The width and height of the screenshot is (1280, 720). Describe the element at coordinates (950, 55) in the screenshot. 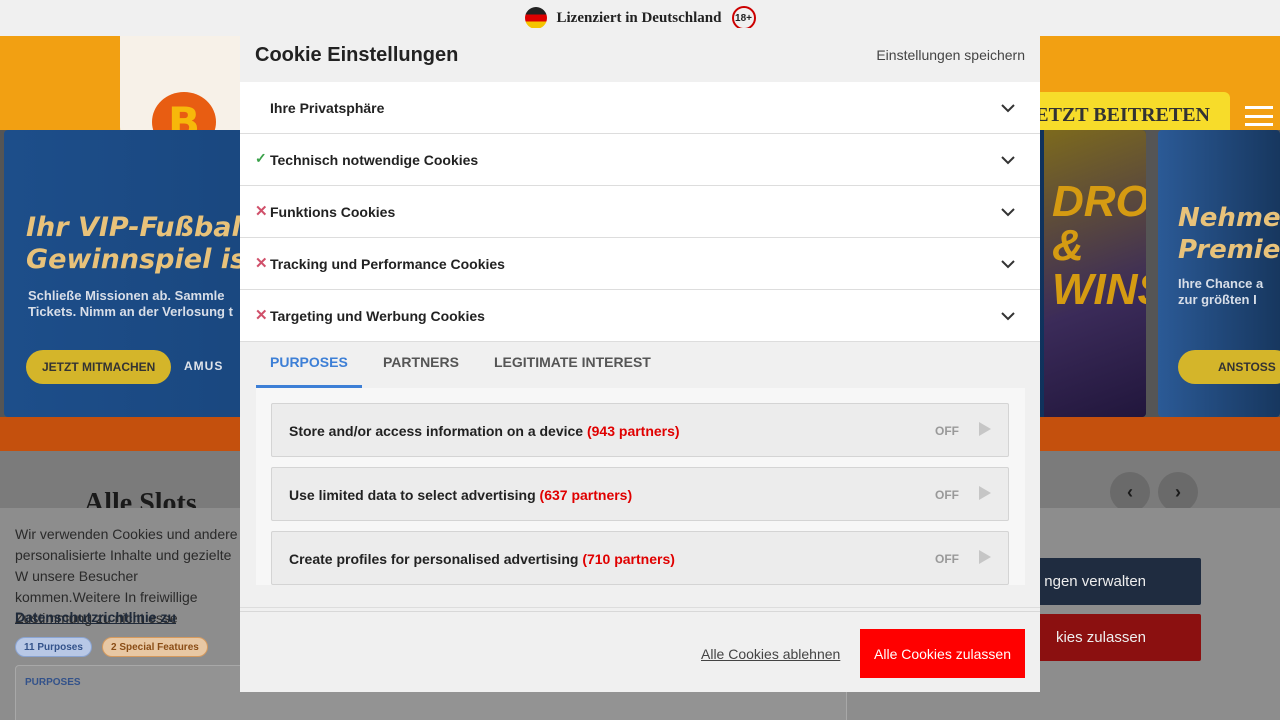

I see `save-settings-link: Einstellungen speichern` at that location.